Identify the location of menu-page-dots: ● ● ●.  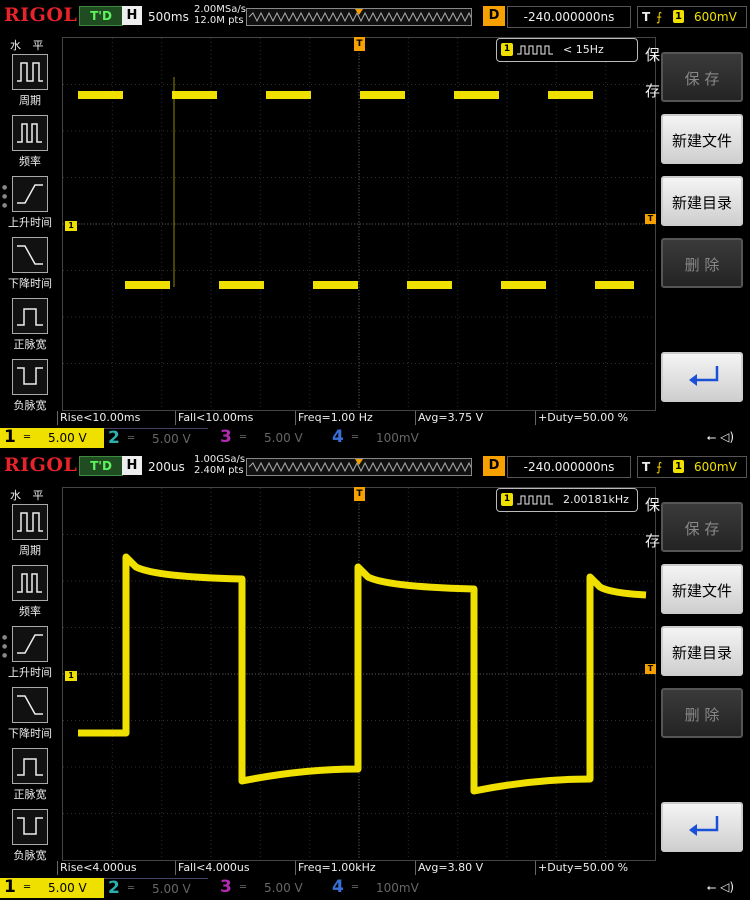
(5, 646).